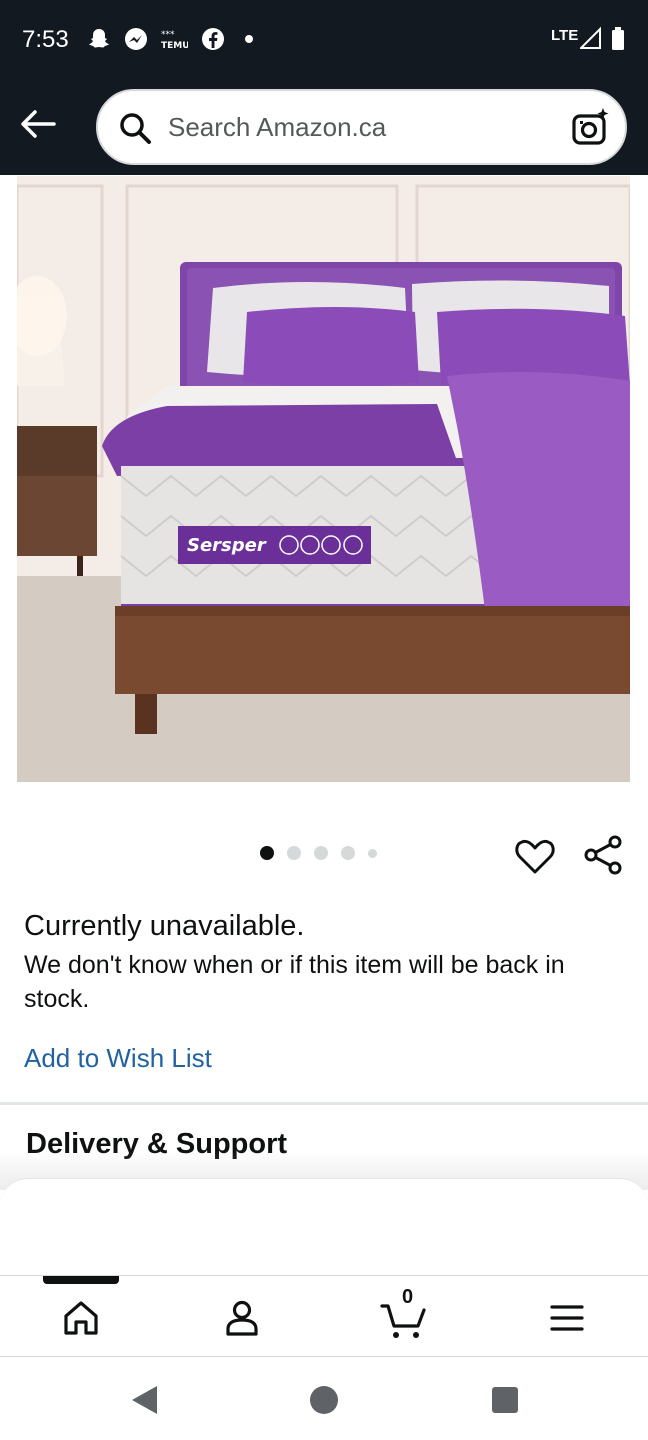 The height and width of the screenshot is (1440, 648). I want to click on home-circle-icon, so click(324, 1400).